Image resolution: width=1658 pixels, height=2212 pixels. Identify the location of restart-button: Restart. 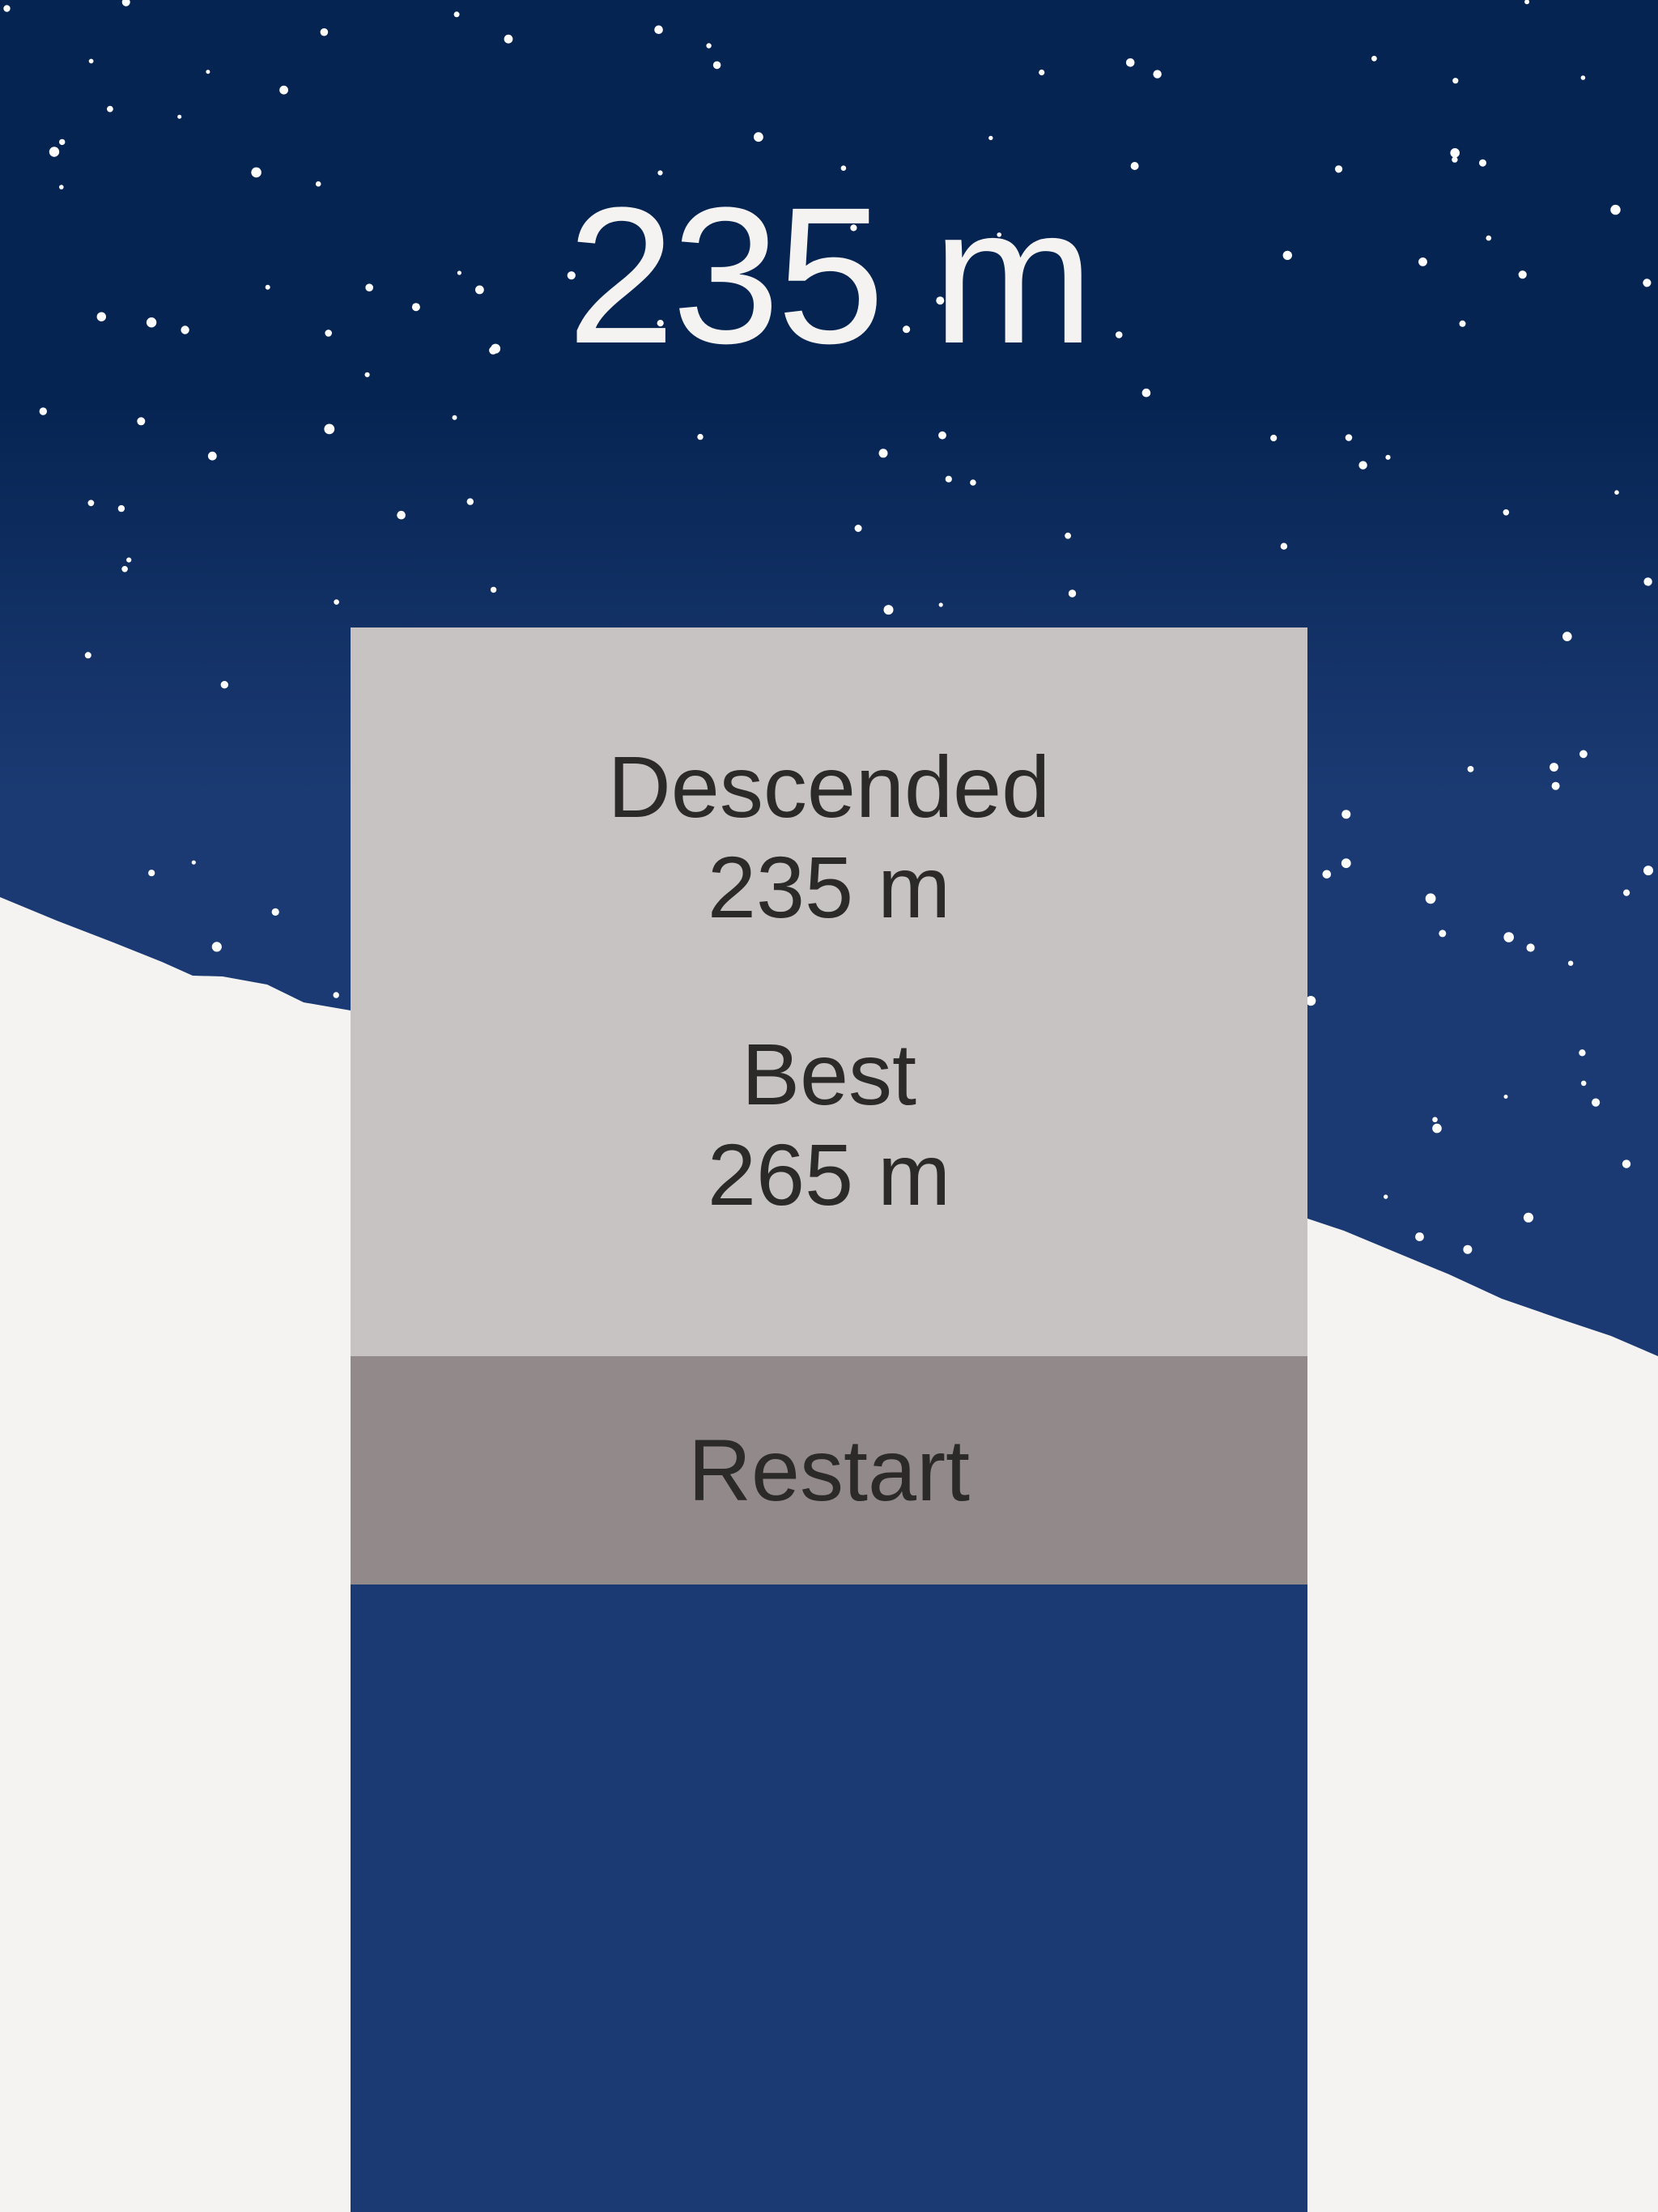
(829, 1471).